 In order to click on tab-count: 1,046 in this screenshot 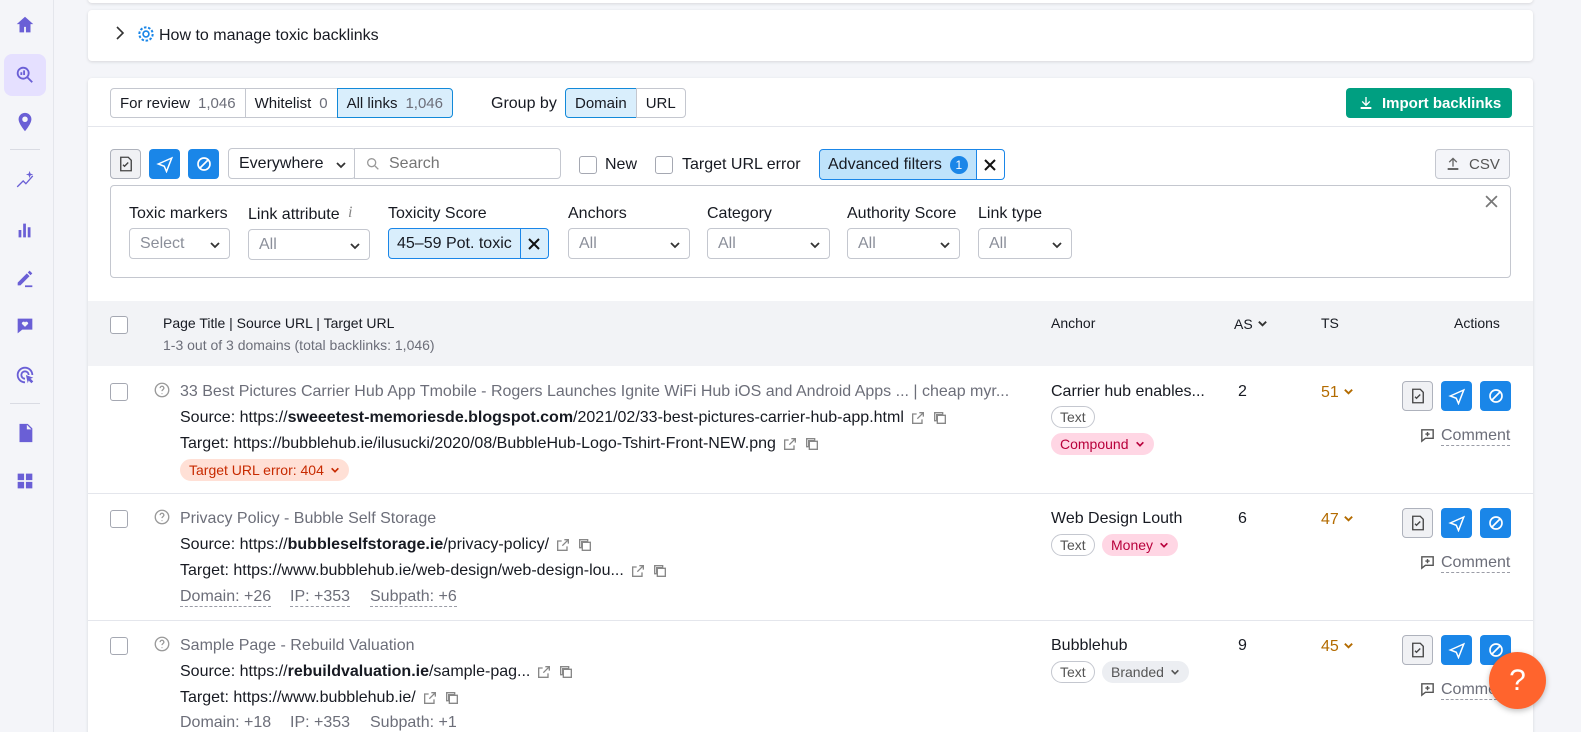, I will do `click(217, 103)`.